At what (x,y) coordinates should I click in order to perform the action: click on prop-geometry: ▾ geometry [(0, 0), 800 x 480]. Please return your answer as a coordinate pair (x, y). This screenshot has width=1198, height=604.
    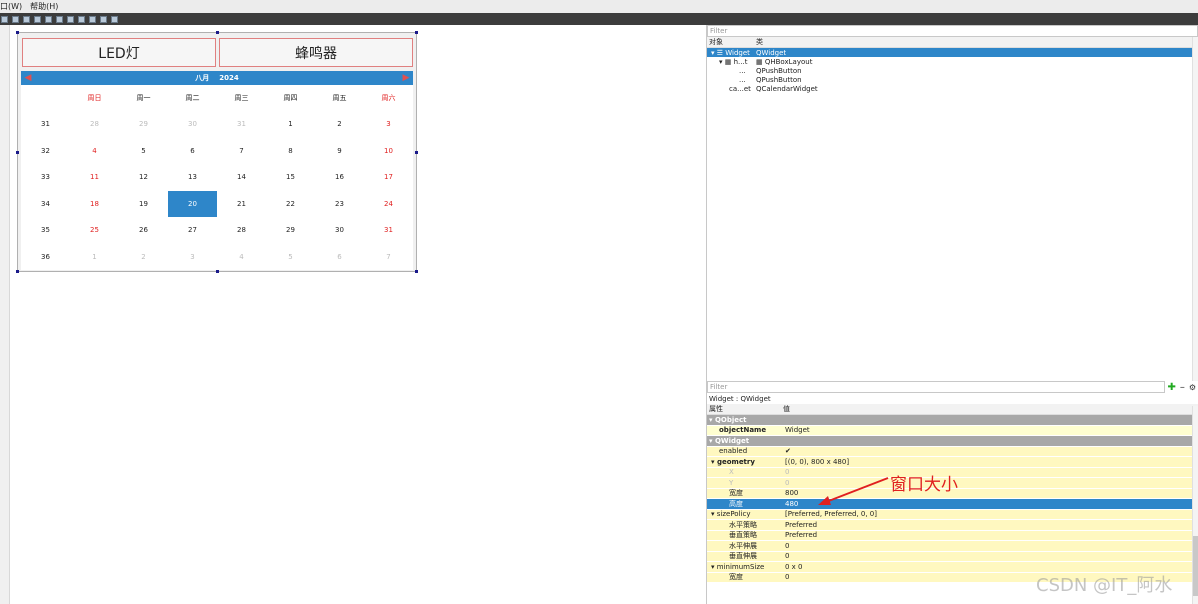
    Looking at the image, I should click on (952, 462).